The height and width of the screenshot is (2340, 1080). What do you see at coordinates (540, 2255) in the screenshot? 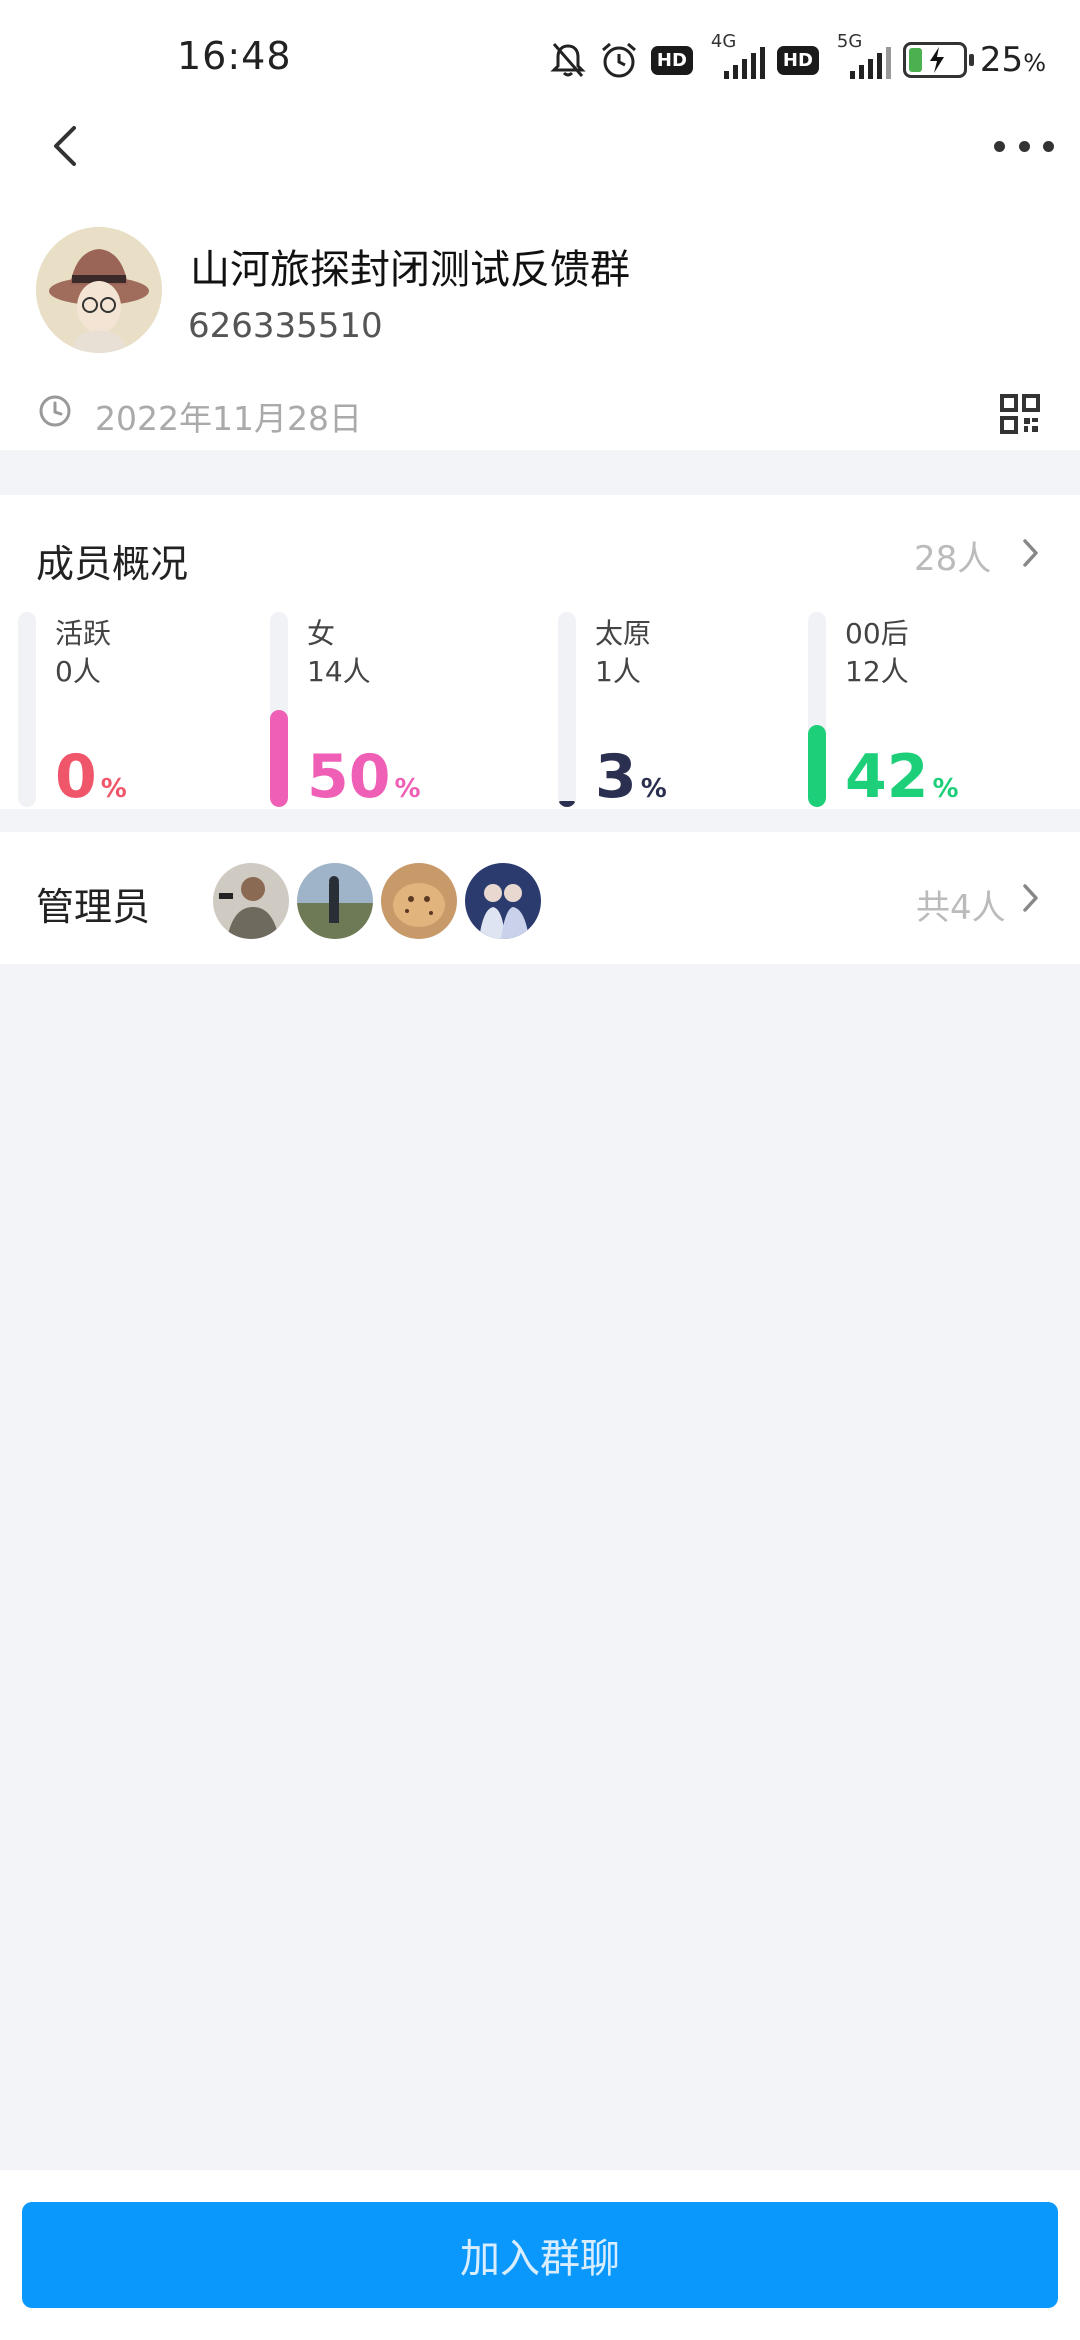
I see `join-group-button: 加入群聊` at bounding box center [540, 2255].